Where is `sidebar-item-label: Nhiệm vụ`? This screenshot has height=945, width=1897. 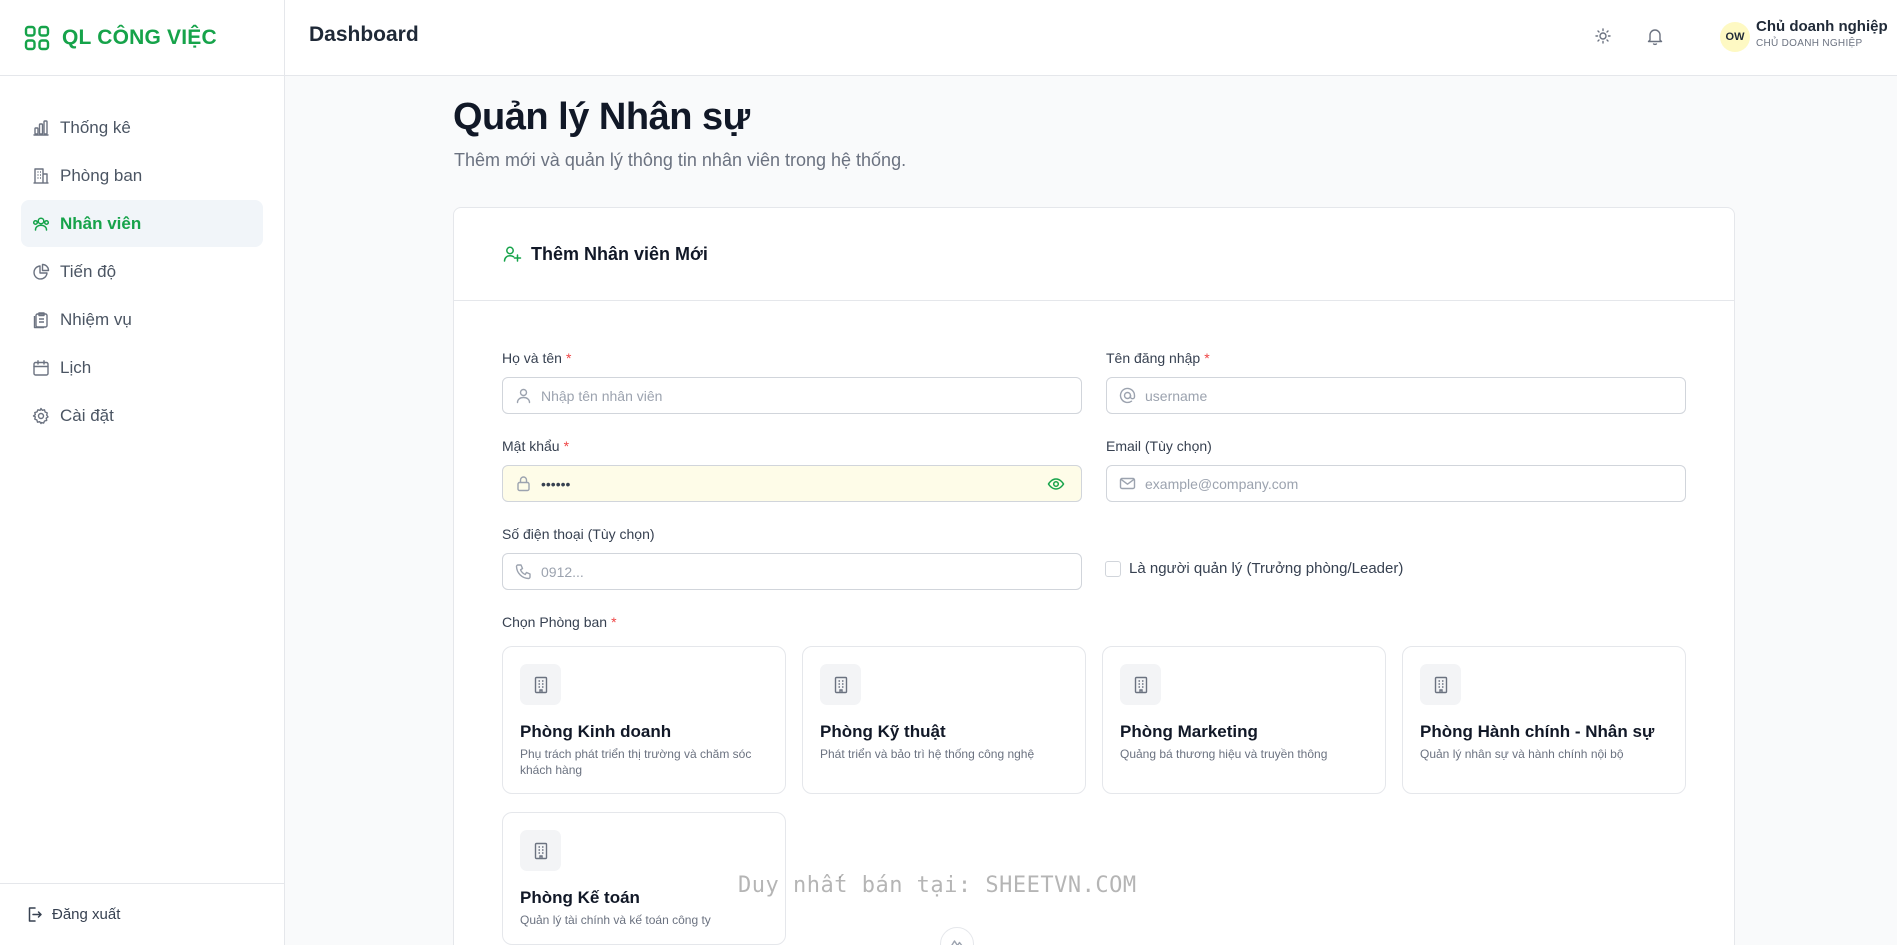 sidebar-item-label: Nhiệm vụ is located at coordinates (96, 319).